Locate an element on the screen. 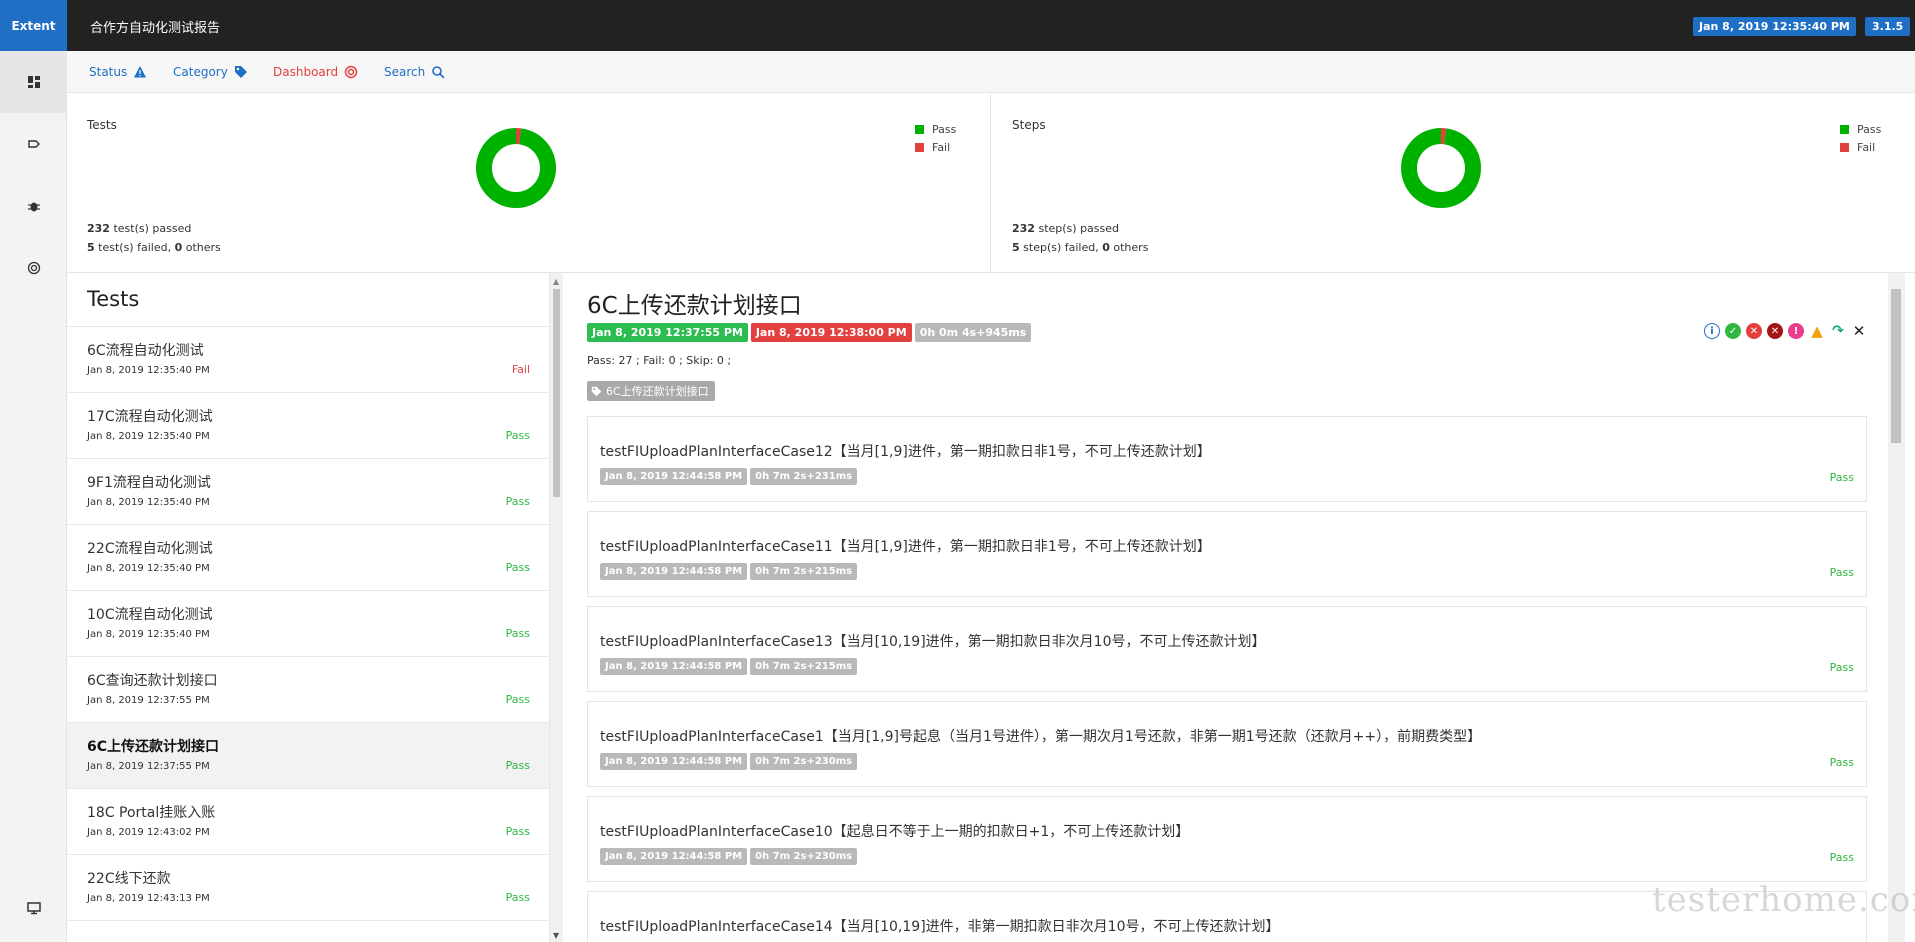  test-time: Jan 8, 2019 12:43:02 PM is located at coordinates (148, 832).